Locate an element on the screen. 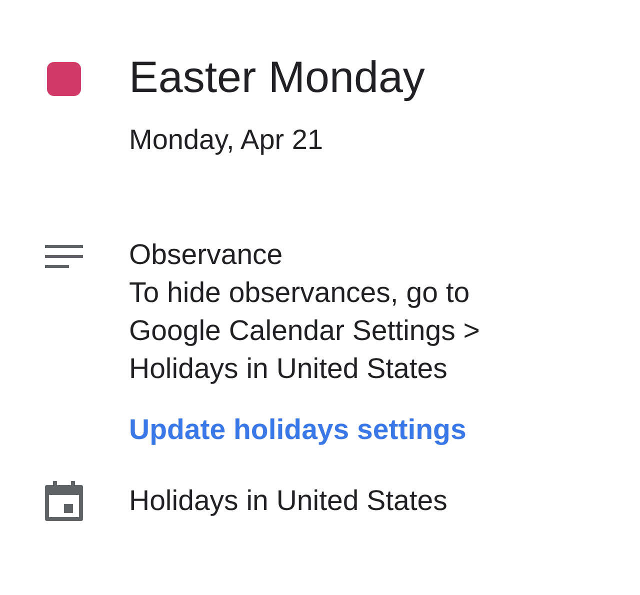 The image size is (640, 595). description-heading: Observance is located at coordinates (206, 255).